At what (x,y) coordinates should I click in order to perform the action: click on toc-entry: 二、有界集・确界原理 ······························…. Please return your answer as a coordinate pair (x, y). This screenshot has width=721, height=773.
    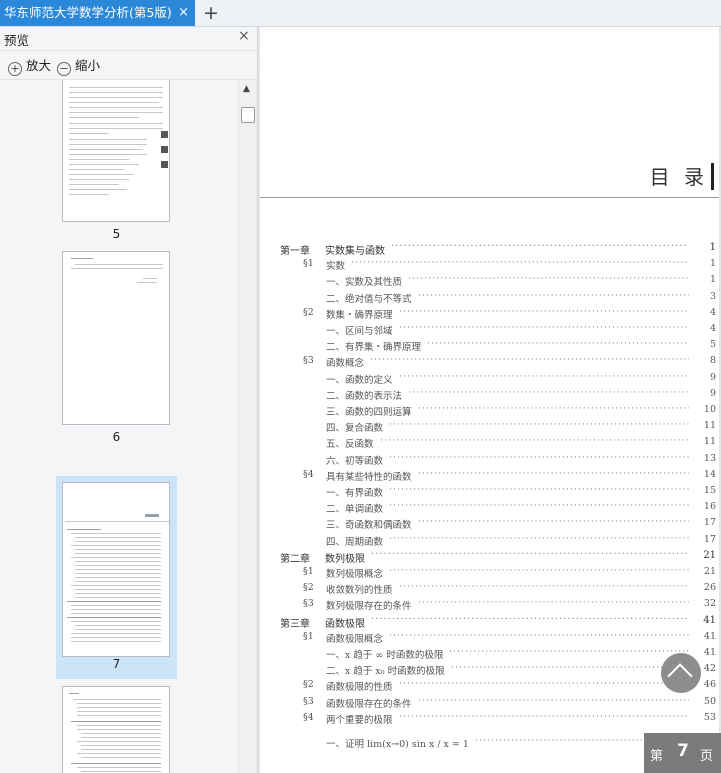
    Looking at the image, I should click on (489, 346).